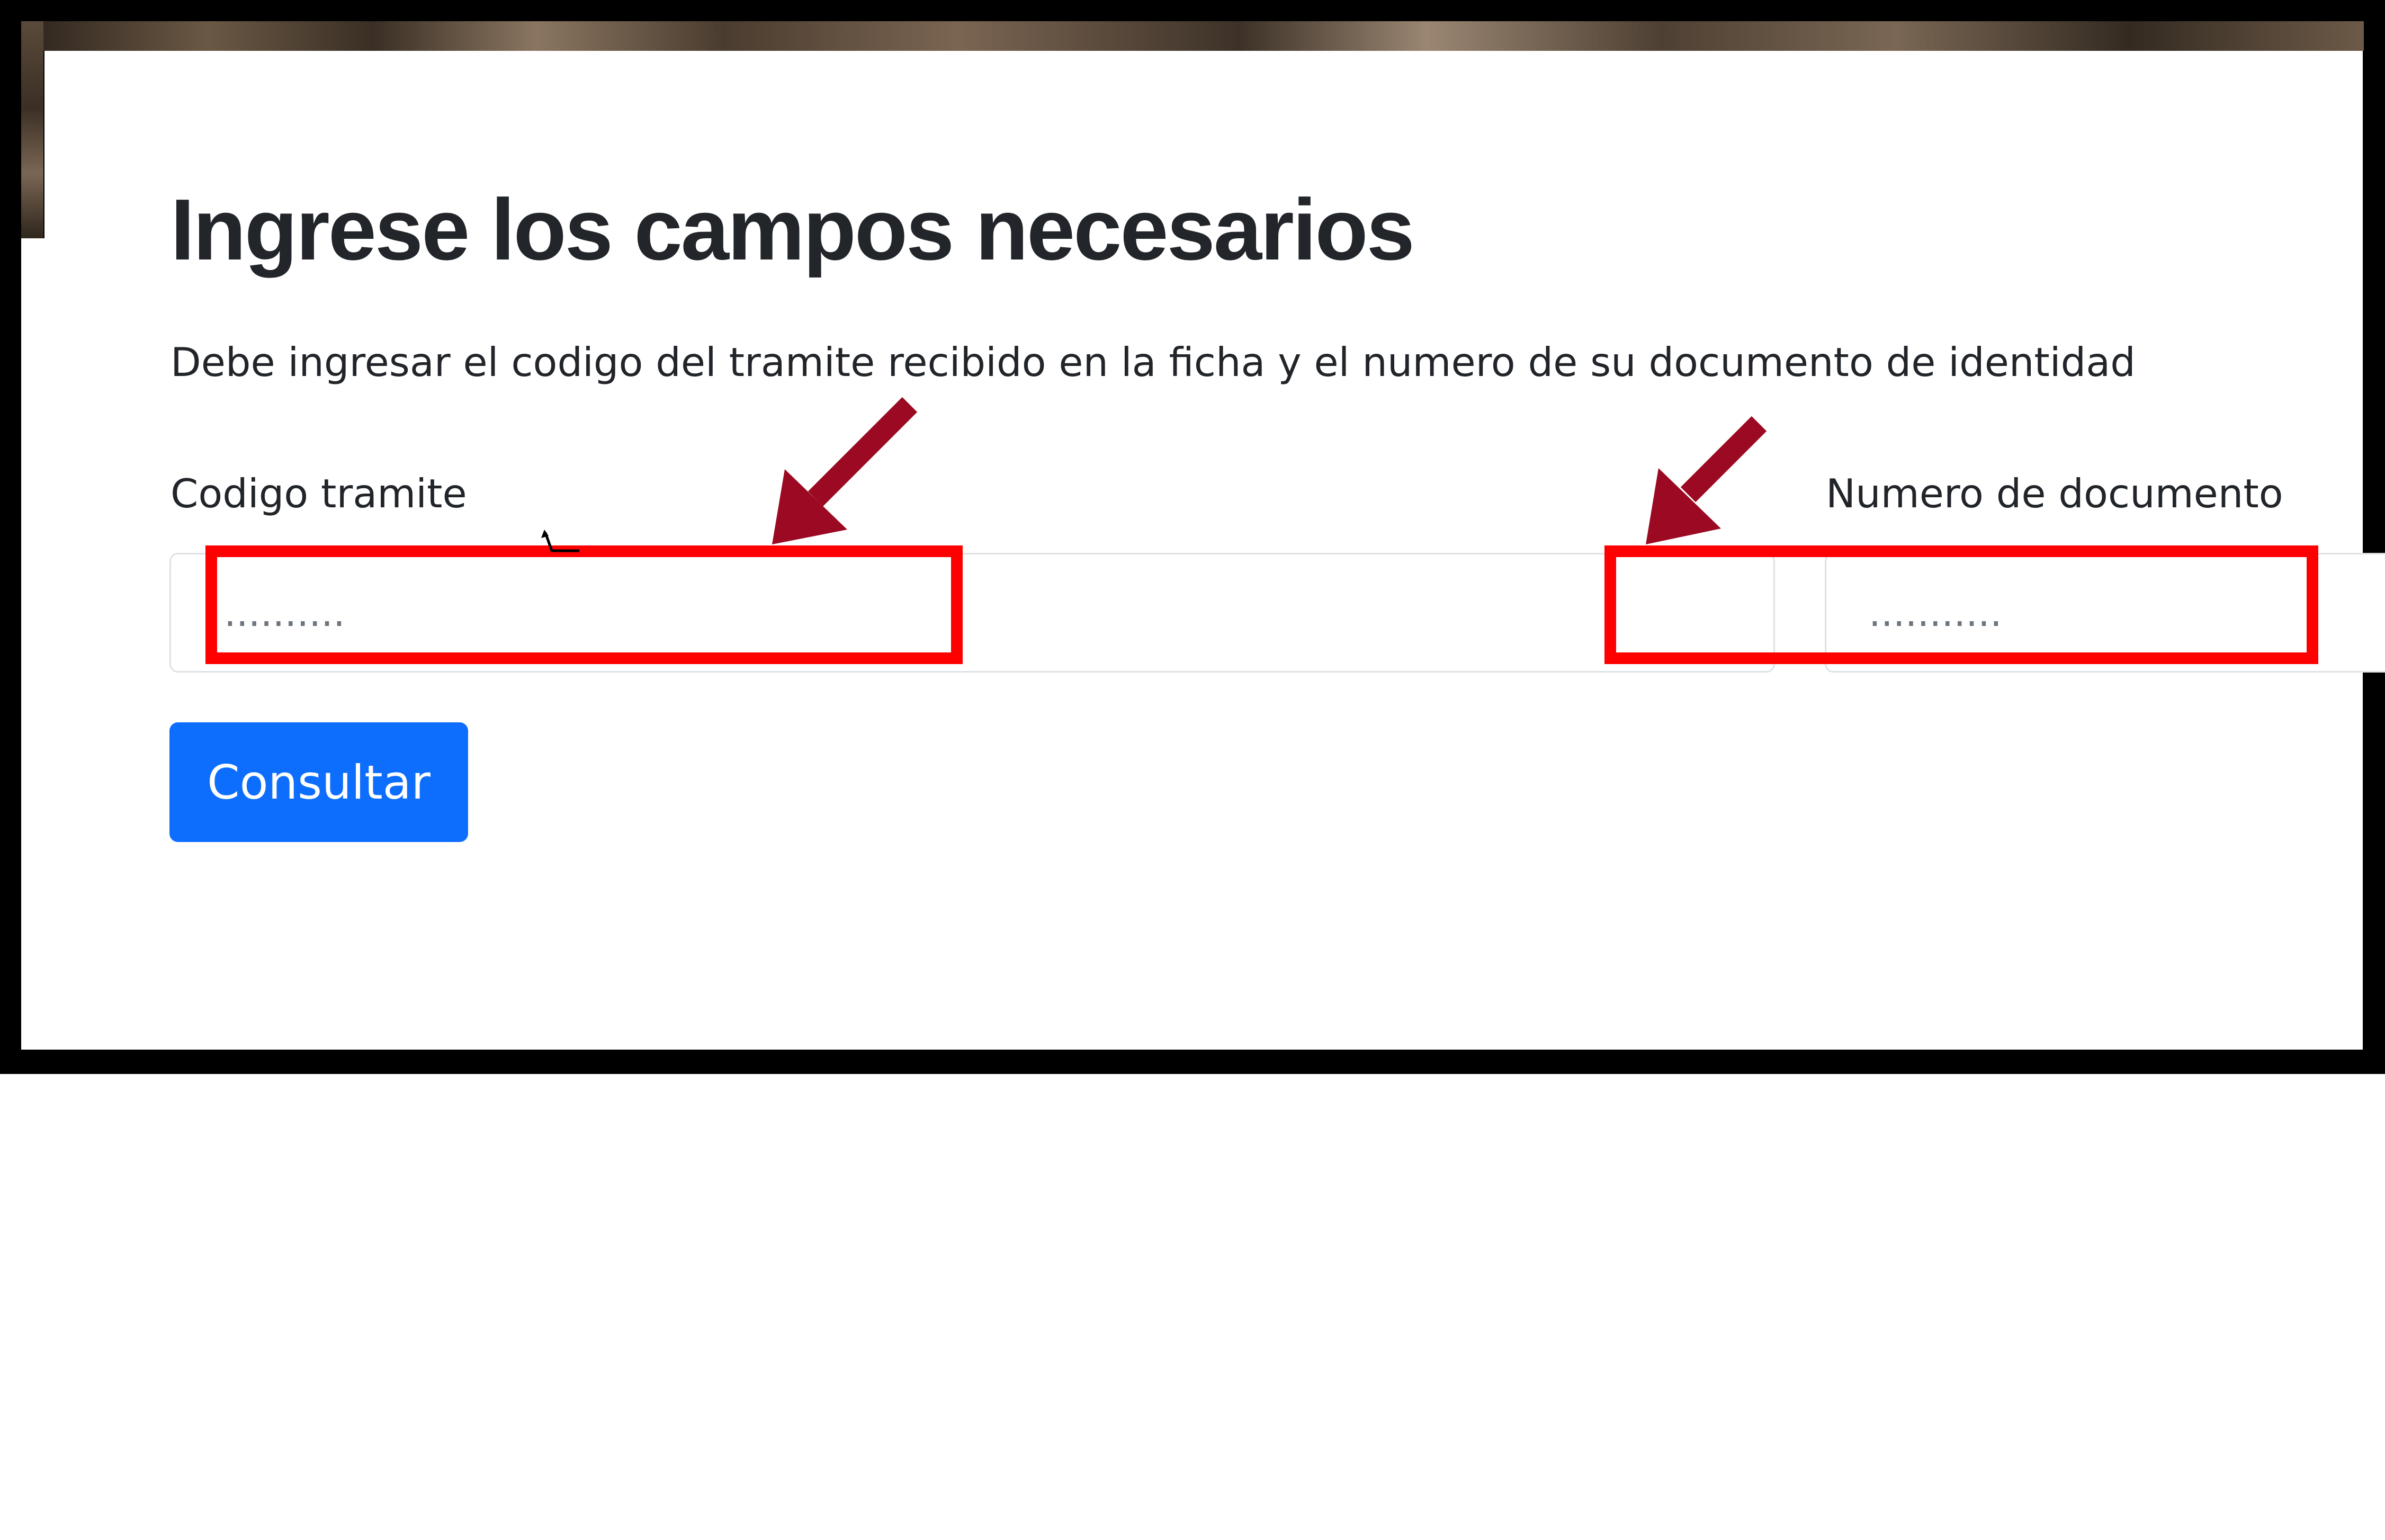  What do you see at coordinates (584, 605) in the screenshot?
I see `highlight-box-codigo` at bounding box center [584, 605].